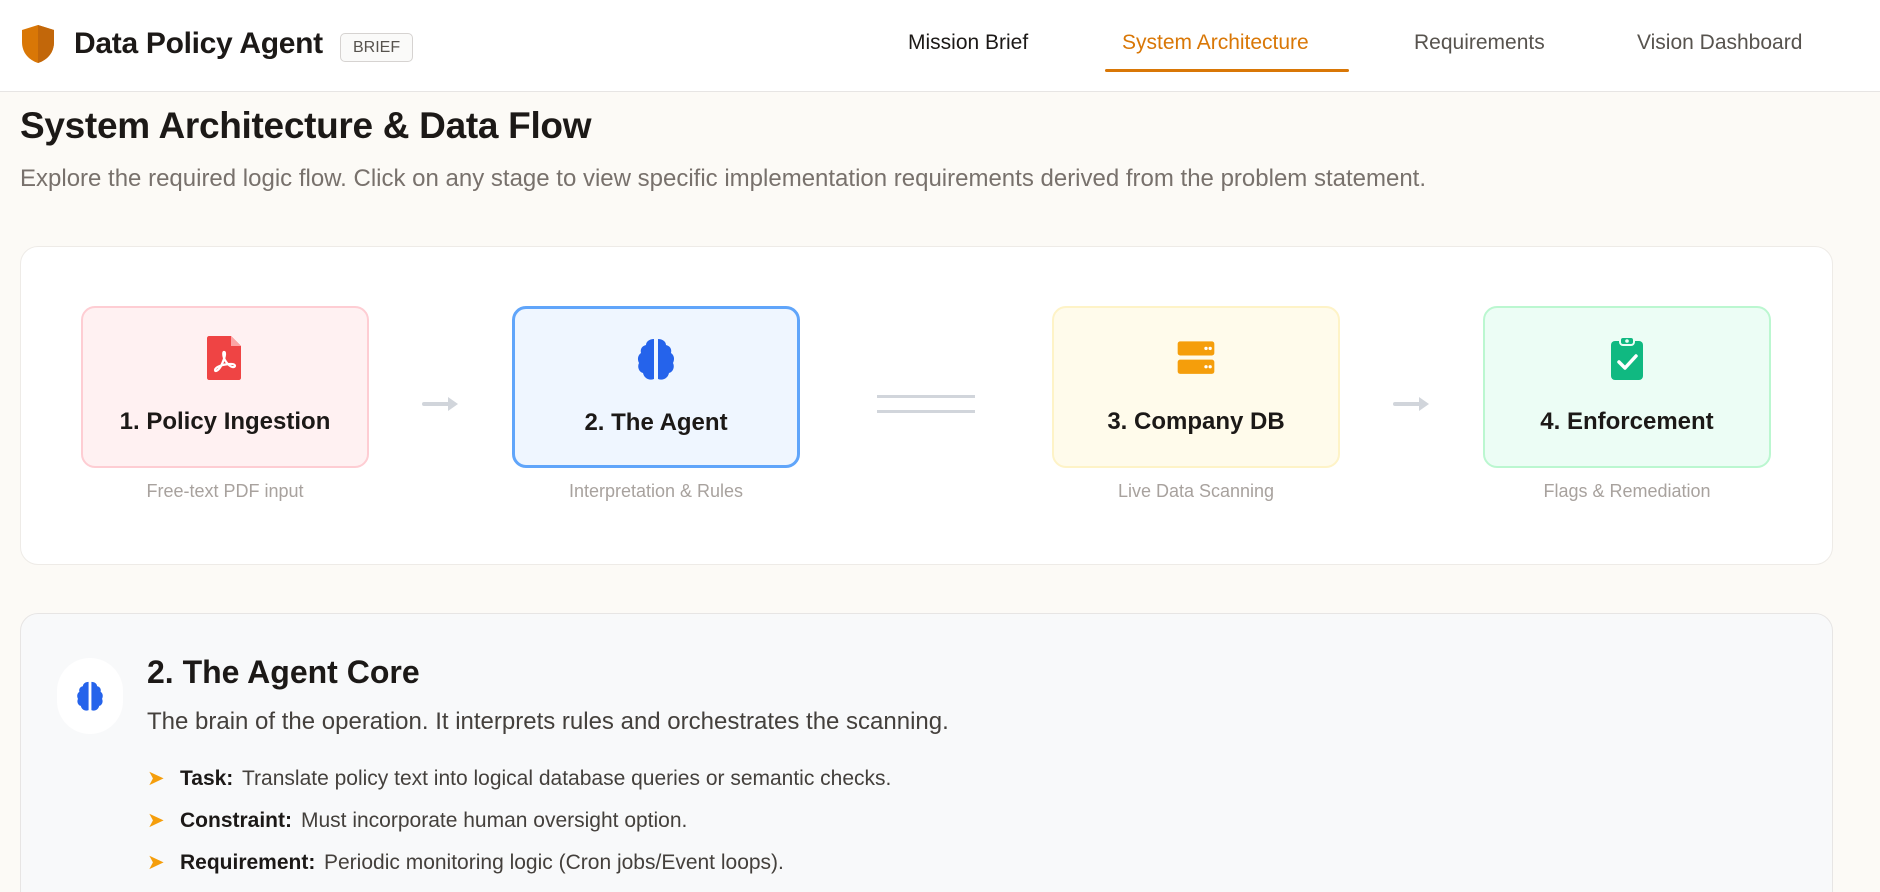 The image size is (1880, 892). What do you see at coordinates (656, 422) in the screenshot?
I see `stage-title: 2. The Agent` at bounding box center [656, 422].